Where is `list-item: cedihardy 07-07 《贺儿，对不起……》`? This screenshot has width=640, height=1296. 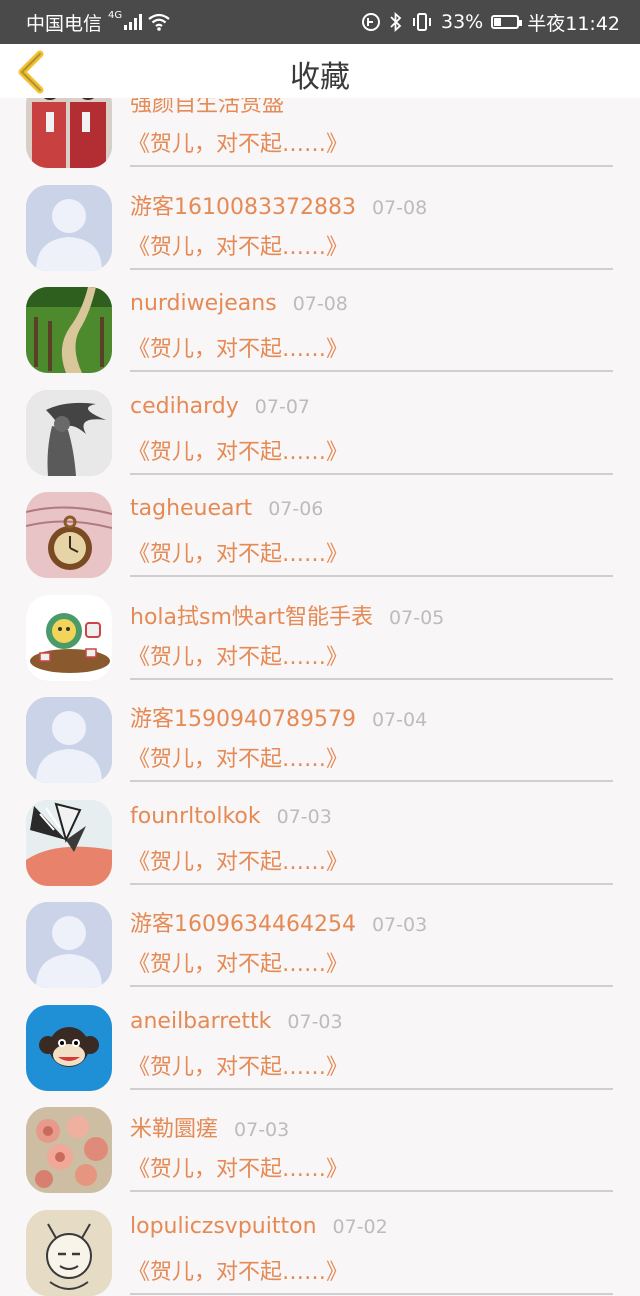
list-item: cedihardy 07-07 《贺儿，对不起……》 is located at coordinates (320, 424).